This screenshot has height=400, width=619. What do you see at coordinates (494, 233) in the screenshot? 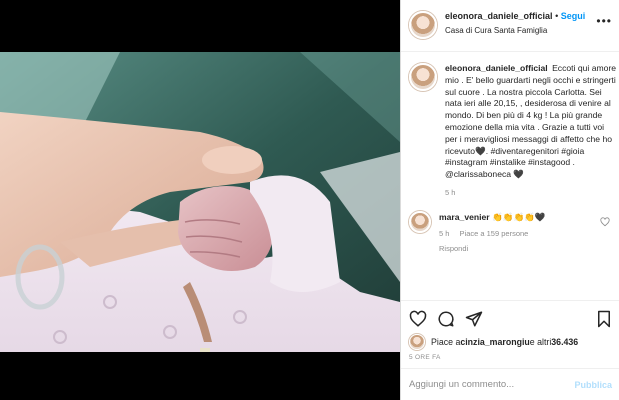
I see `comment-likes: Piace a 159 persone` at bounding box center [494, 233].